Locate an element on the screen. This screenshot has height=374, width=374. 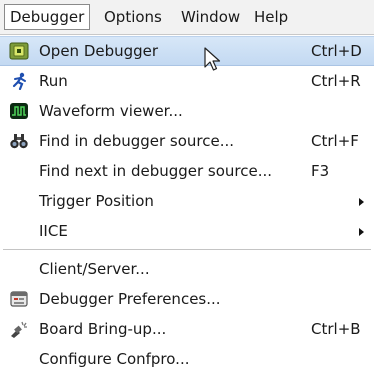
menu-item-shortcut: Ctrl+B is located at coordinates (336, 329).